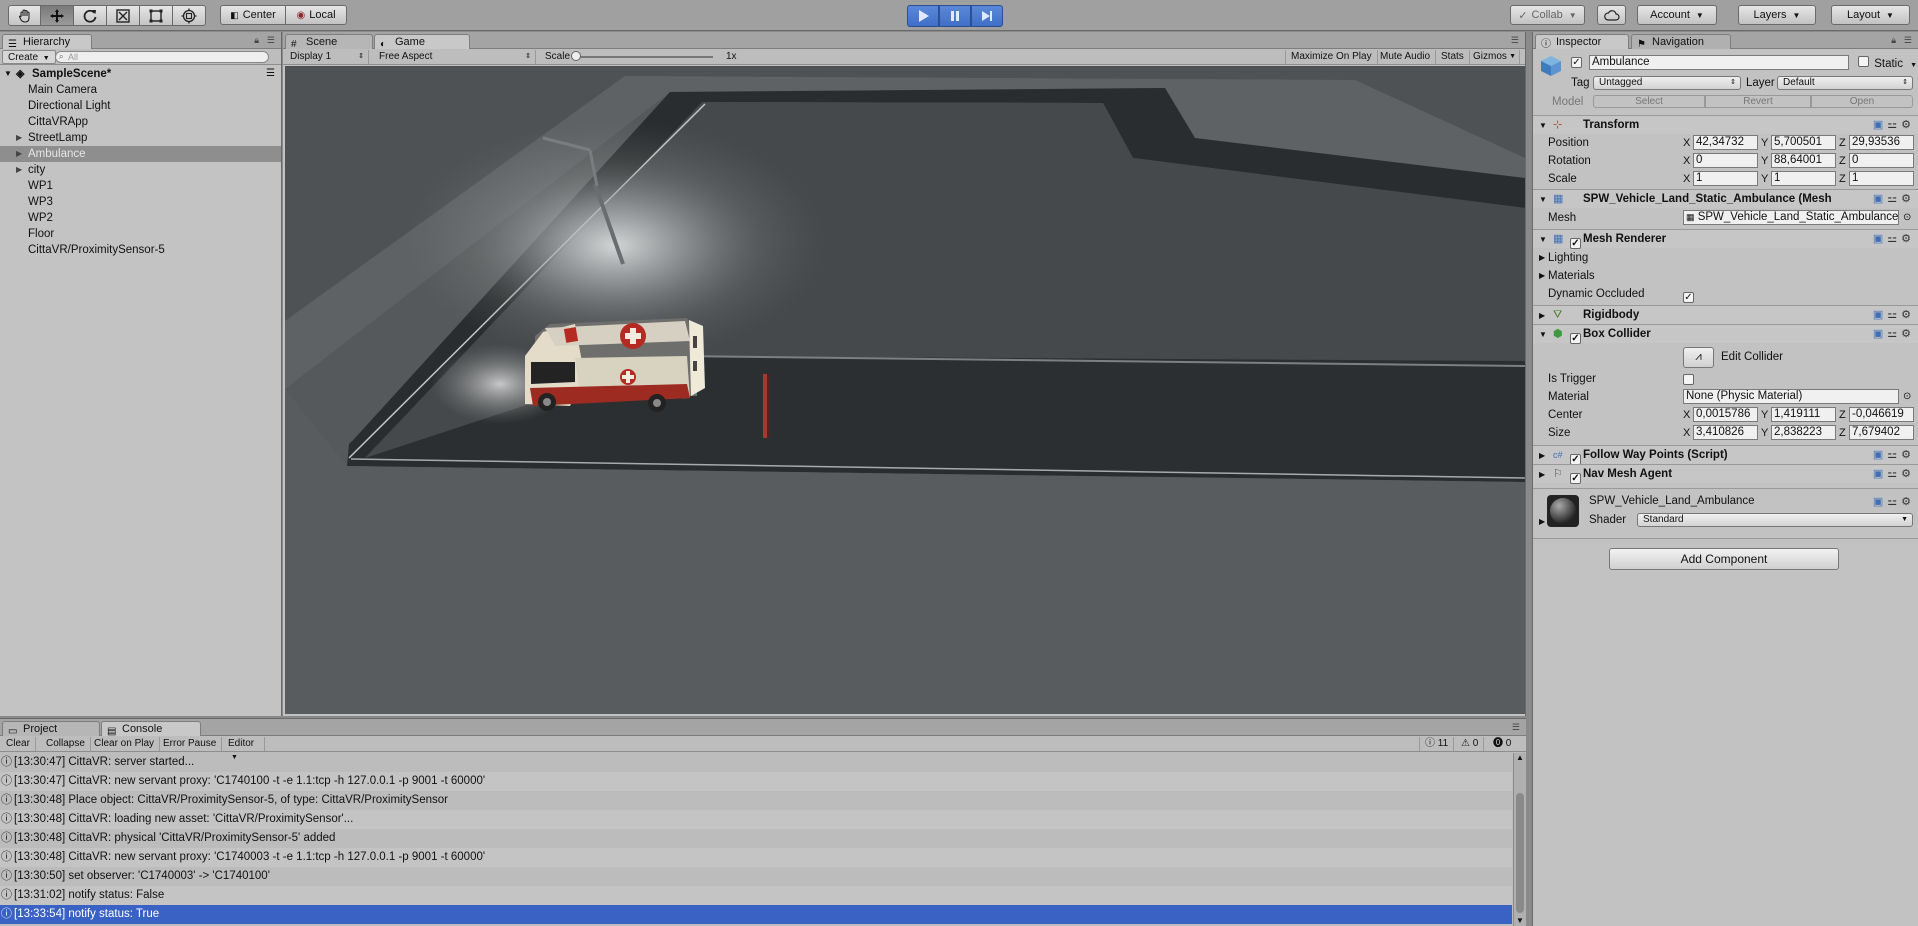  What do you see at coordinates (1502, 744) in the screenshot?
I see `error-filter-toggle: ⓿ 0` at bounding box center [1502, 744].